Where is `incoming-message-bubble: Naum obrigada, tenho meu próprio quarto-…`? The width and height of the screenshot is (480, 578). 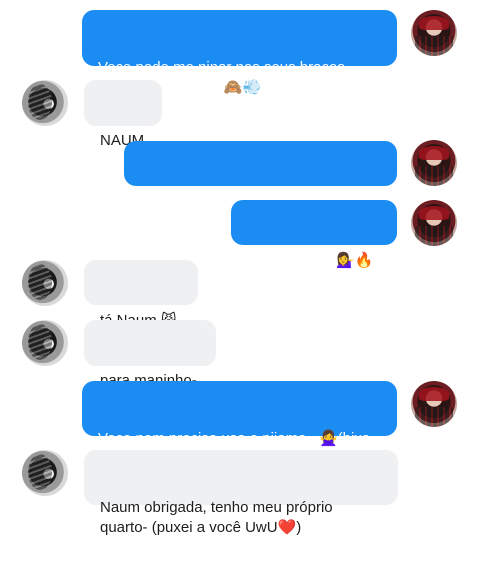
incoming-message-bubble: Naum obrigada, tenho meu próprio quarto-… is located at coordinates (241, 493).